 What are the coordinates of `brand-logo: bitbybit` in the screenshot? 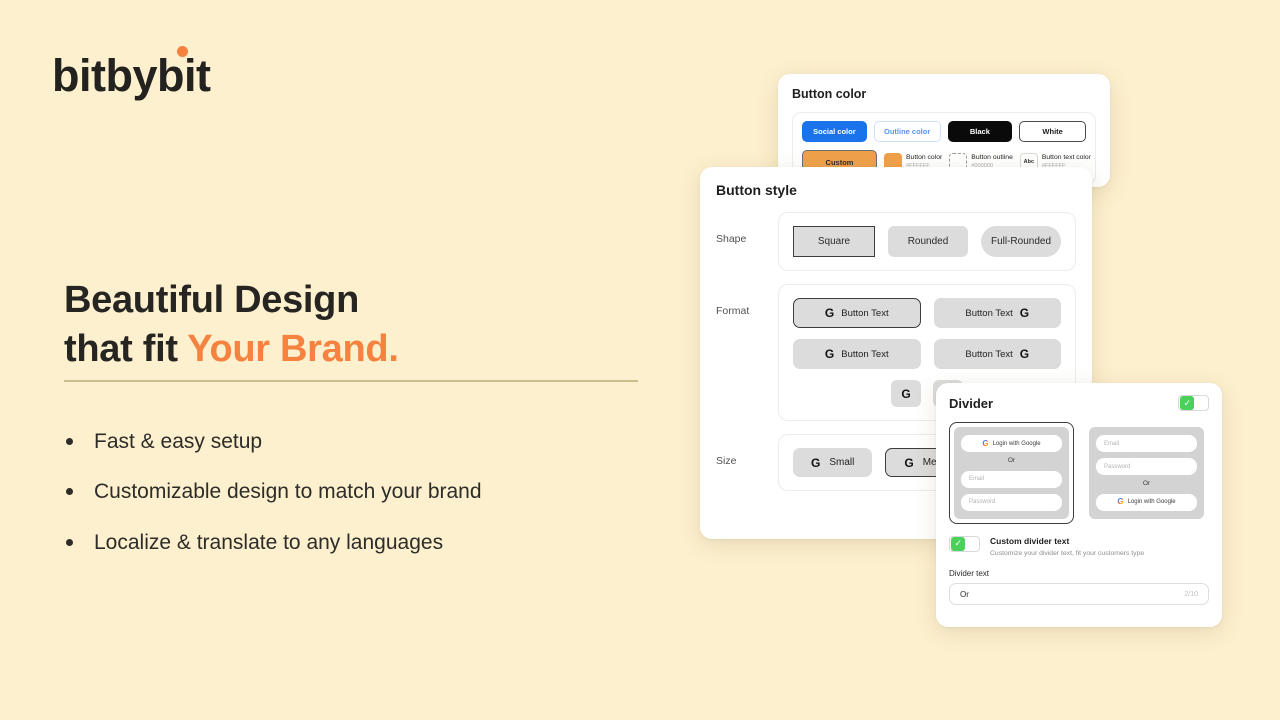 It's located at (131, 66).